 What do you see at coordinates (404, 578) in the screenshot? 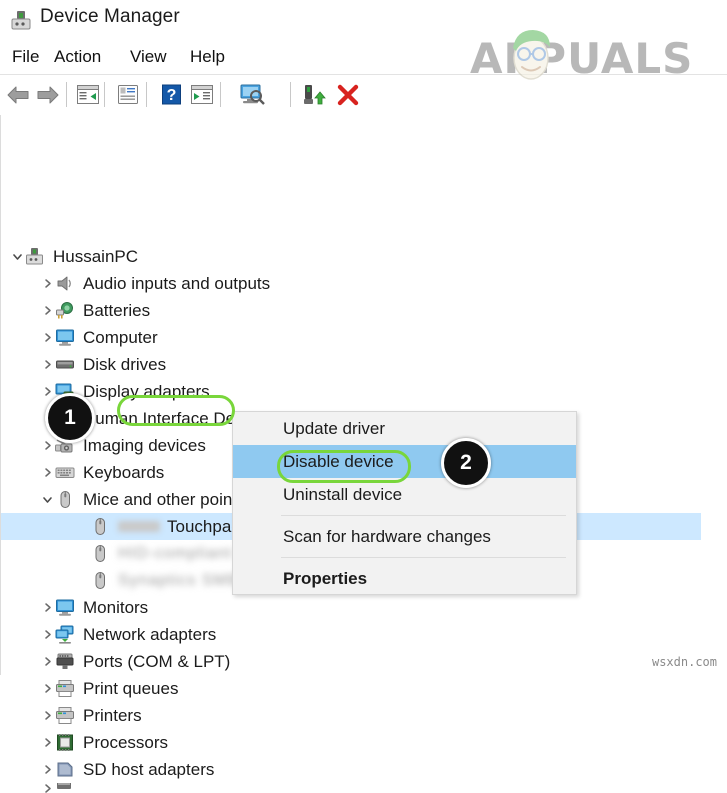
I see `context-menu-item-properties: Properties` at bounding box center [404, 578].